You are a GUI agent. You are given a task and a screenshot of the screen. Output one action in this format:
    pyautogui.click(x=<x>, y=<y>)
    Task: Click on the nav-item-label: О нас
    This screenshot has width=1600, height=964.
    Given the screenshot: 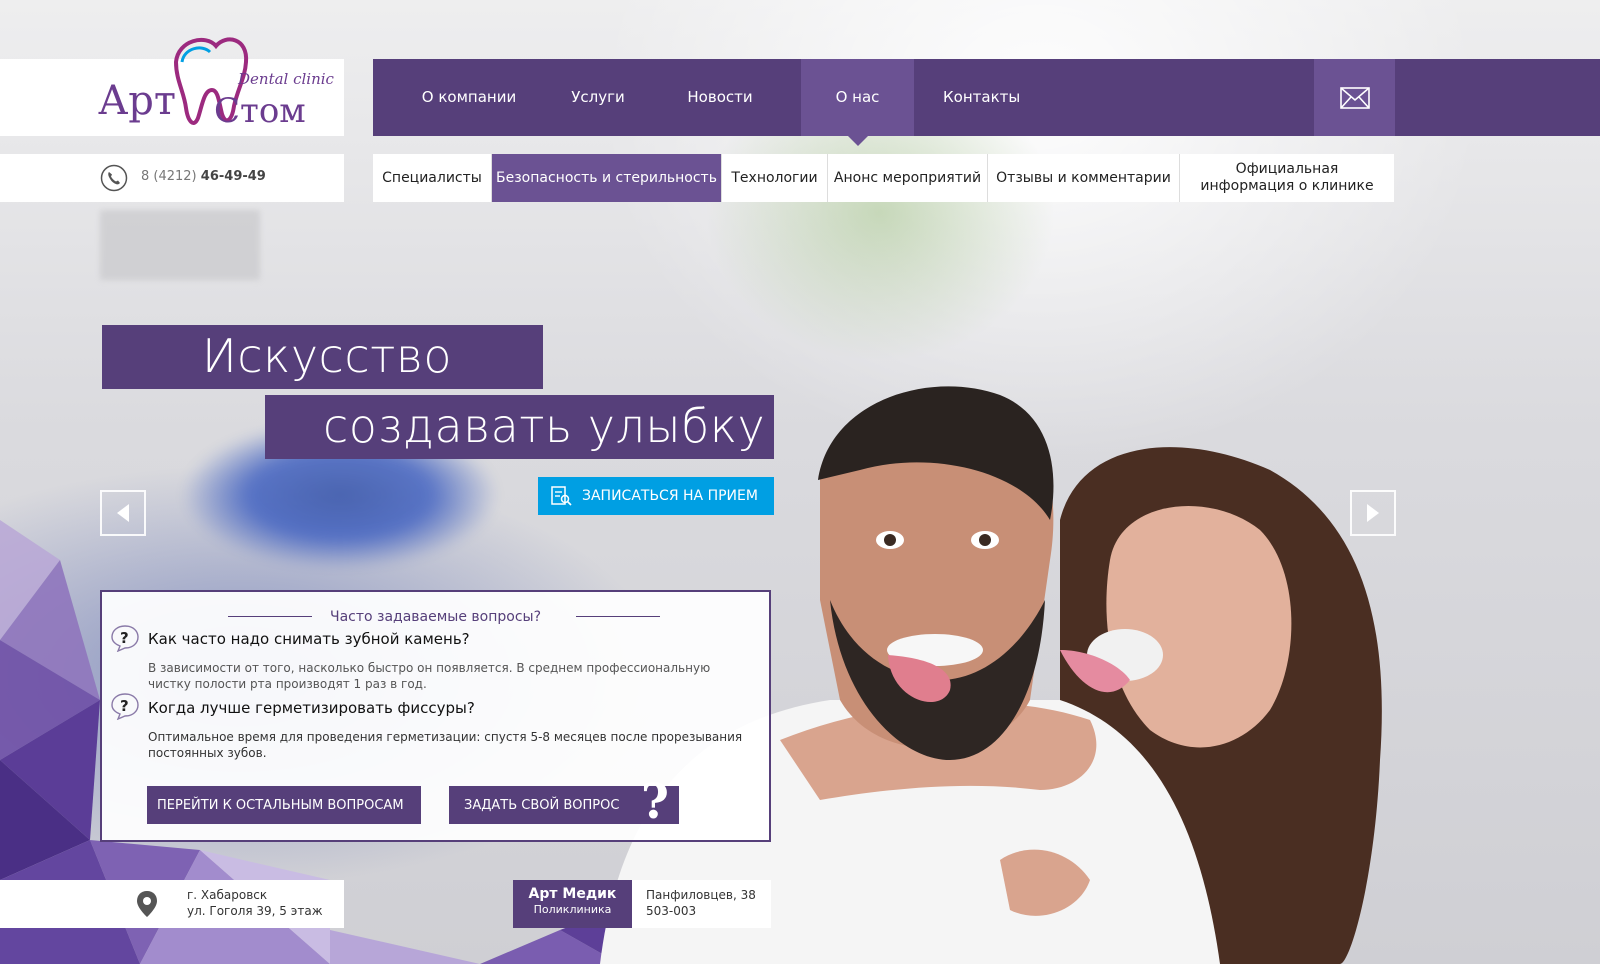 What is the action you would take?
    pyautogui.click(x=857, y=97)
    